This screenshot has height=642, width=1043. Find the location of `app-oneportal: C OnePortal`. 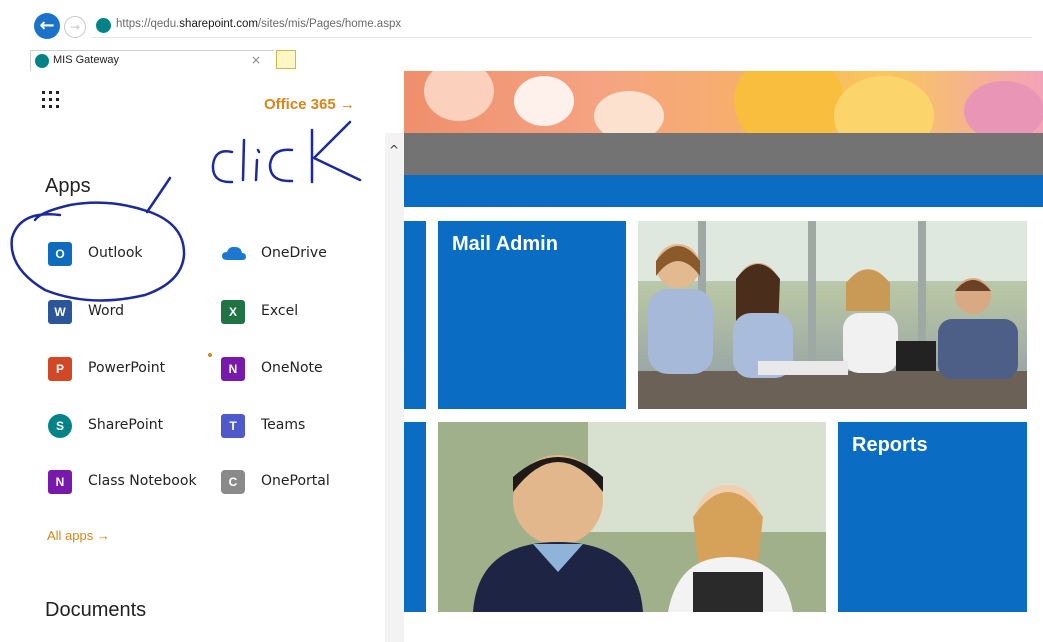

app-oneportal: C OnePortal is located at coordinates (291, 482).